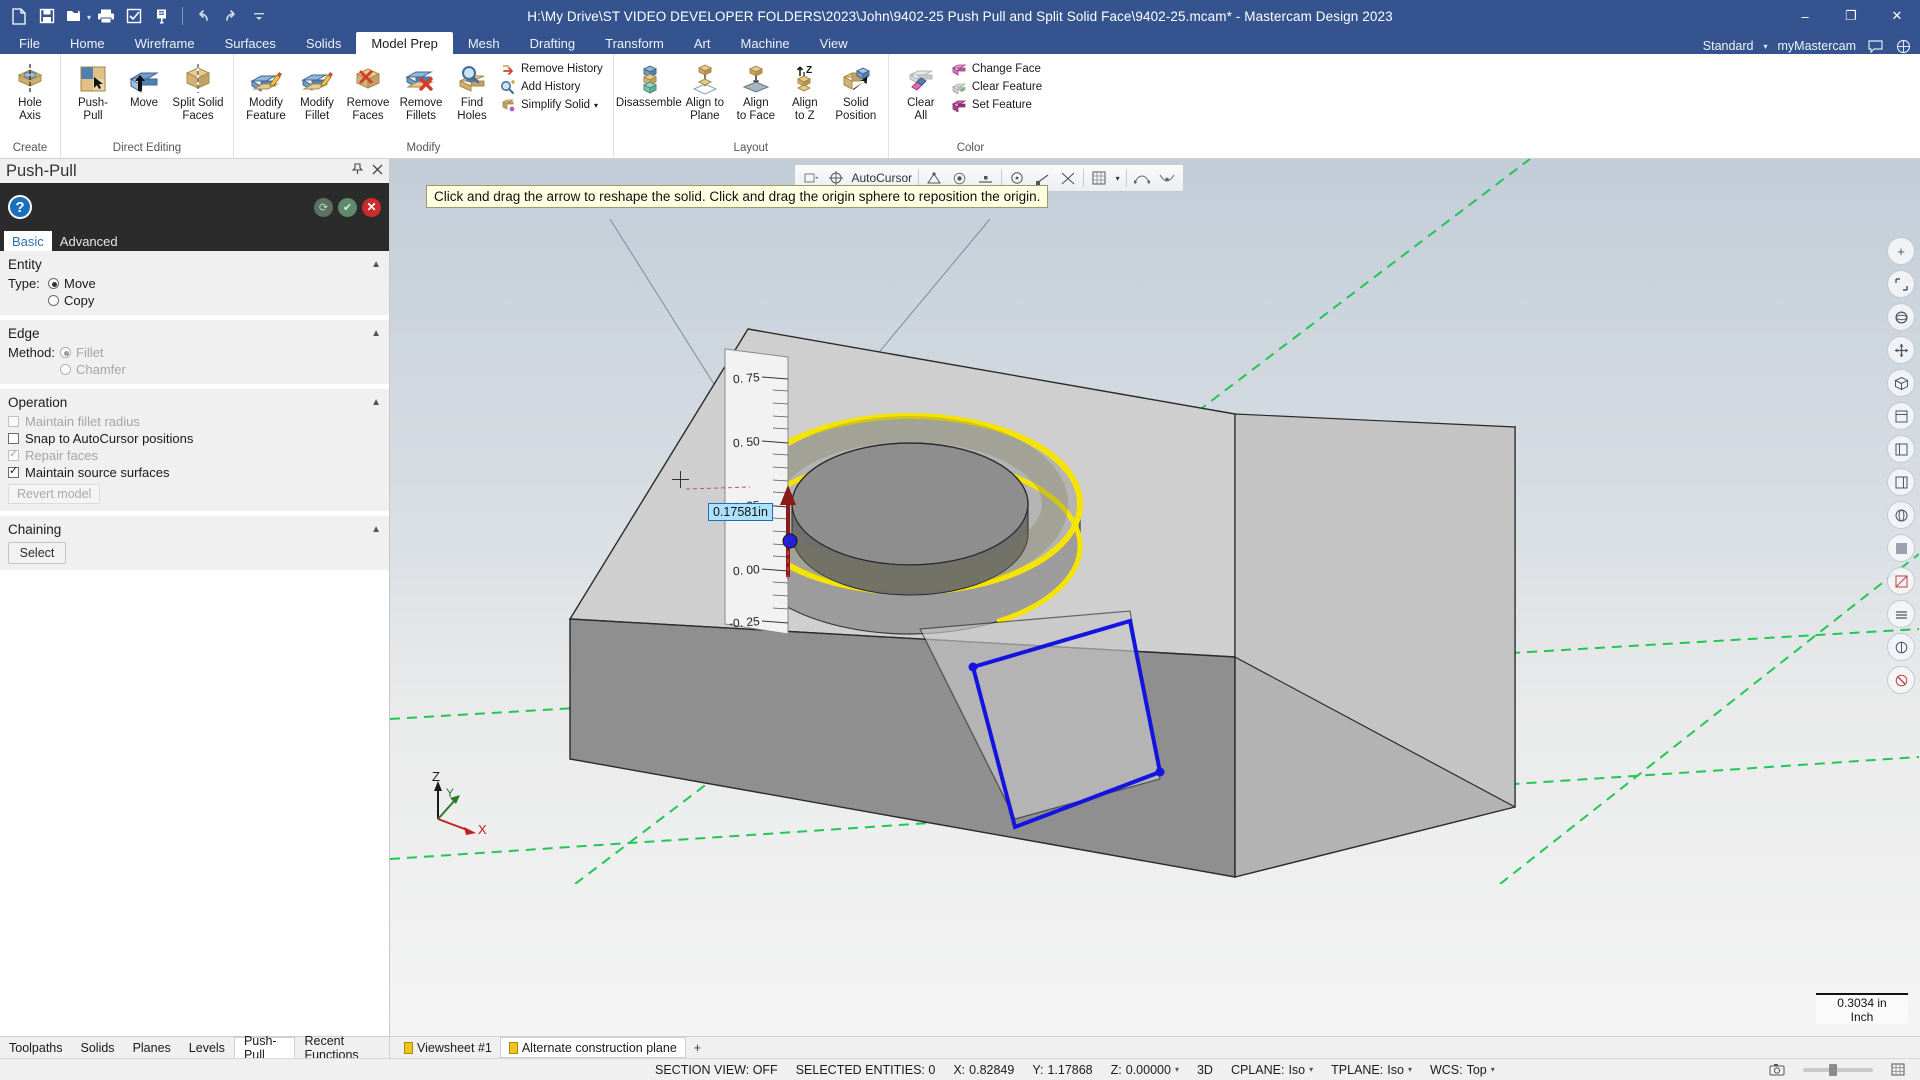 Image resolution: width=1920 pixels, height=1080 pixels. I want to click on maximize-button: ❐, so click(1851, 16).